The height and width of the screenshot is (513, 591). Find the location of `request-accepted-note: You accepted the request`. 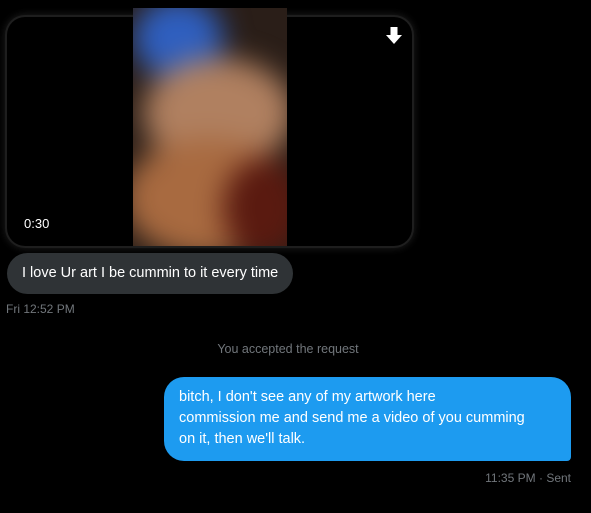

request-accepted-note: You accepted the request is located at coordinates (288, 349).